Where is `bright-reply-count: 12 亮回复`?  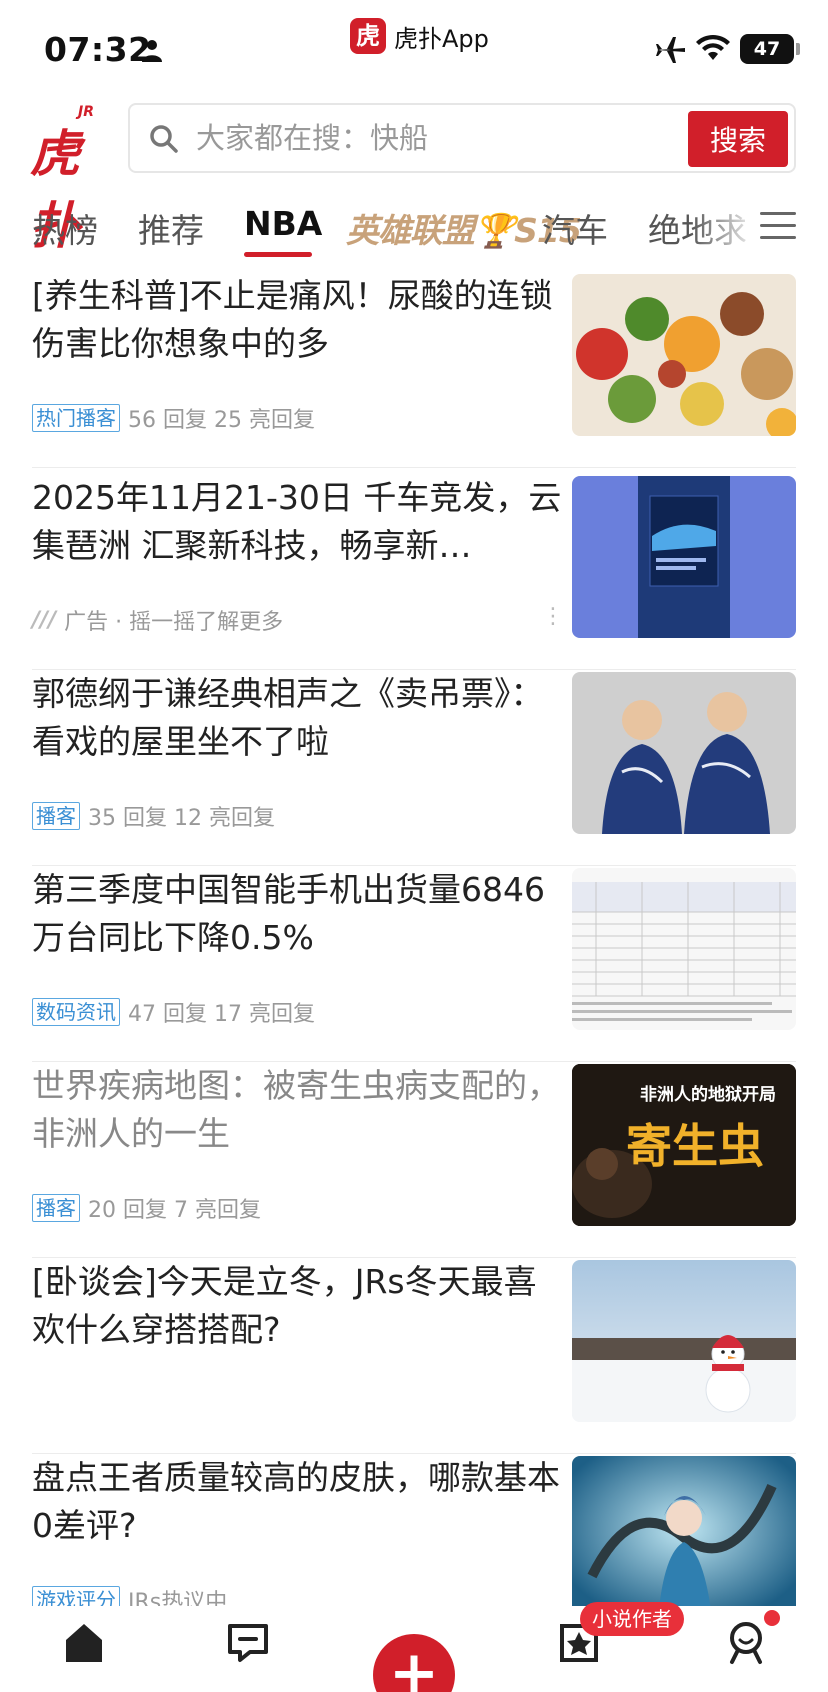 bright-reply-count: 12 亮回复 is located at coordinates (224, 818).